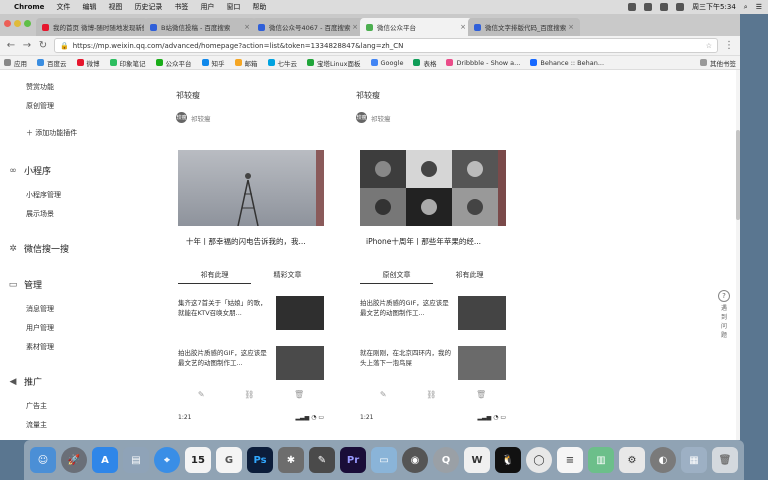 The width and height of the screenshot is (768, 480). What do you see at coordinates (43, 45) in the screenshot?
I see `reload-icon: ↻` at bounding box center [43, 45].